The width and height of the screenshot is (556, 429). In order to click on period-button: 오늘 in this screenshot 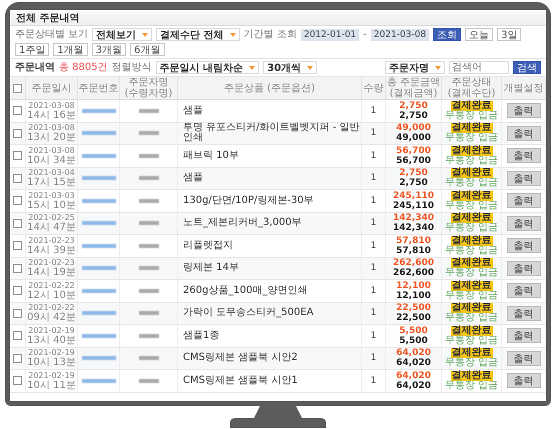, I will do `click(479, 34)`.